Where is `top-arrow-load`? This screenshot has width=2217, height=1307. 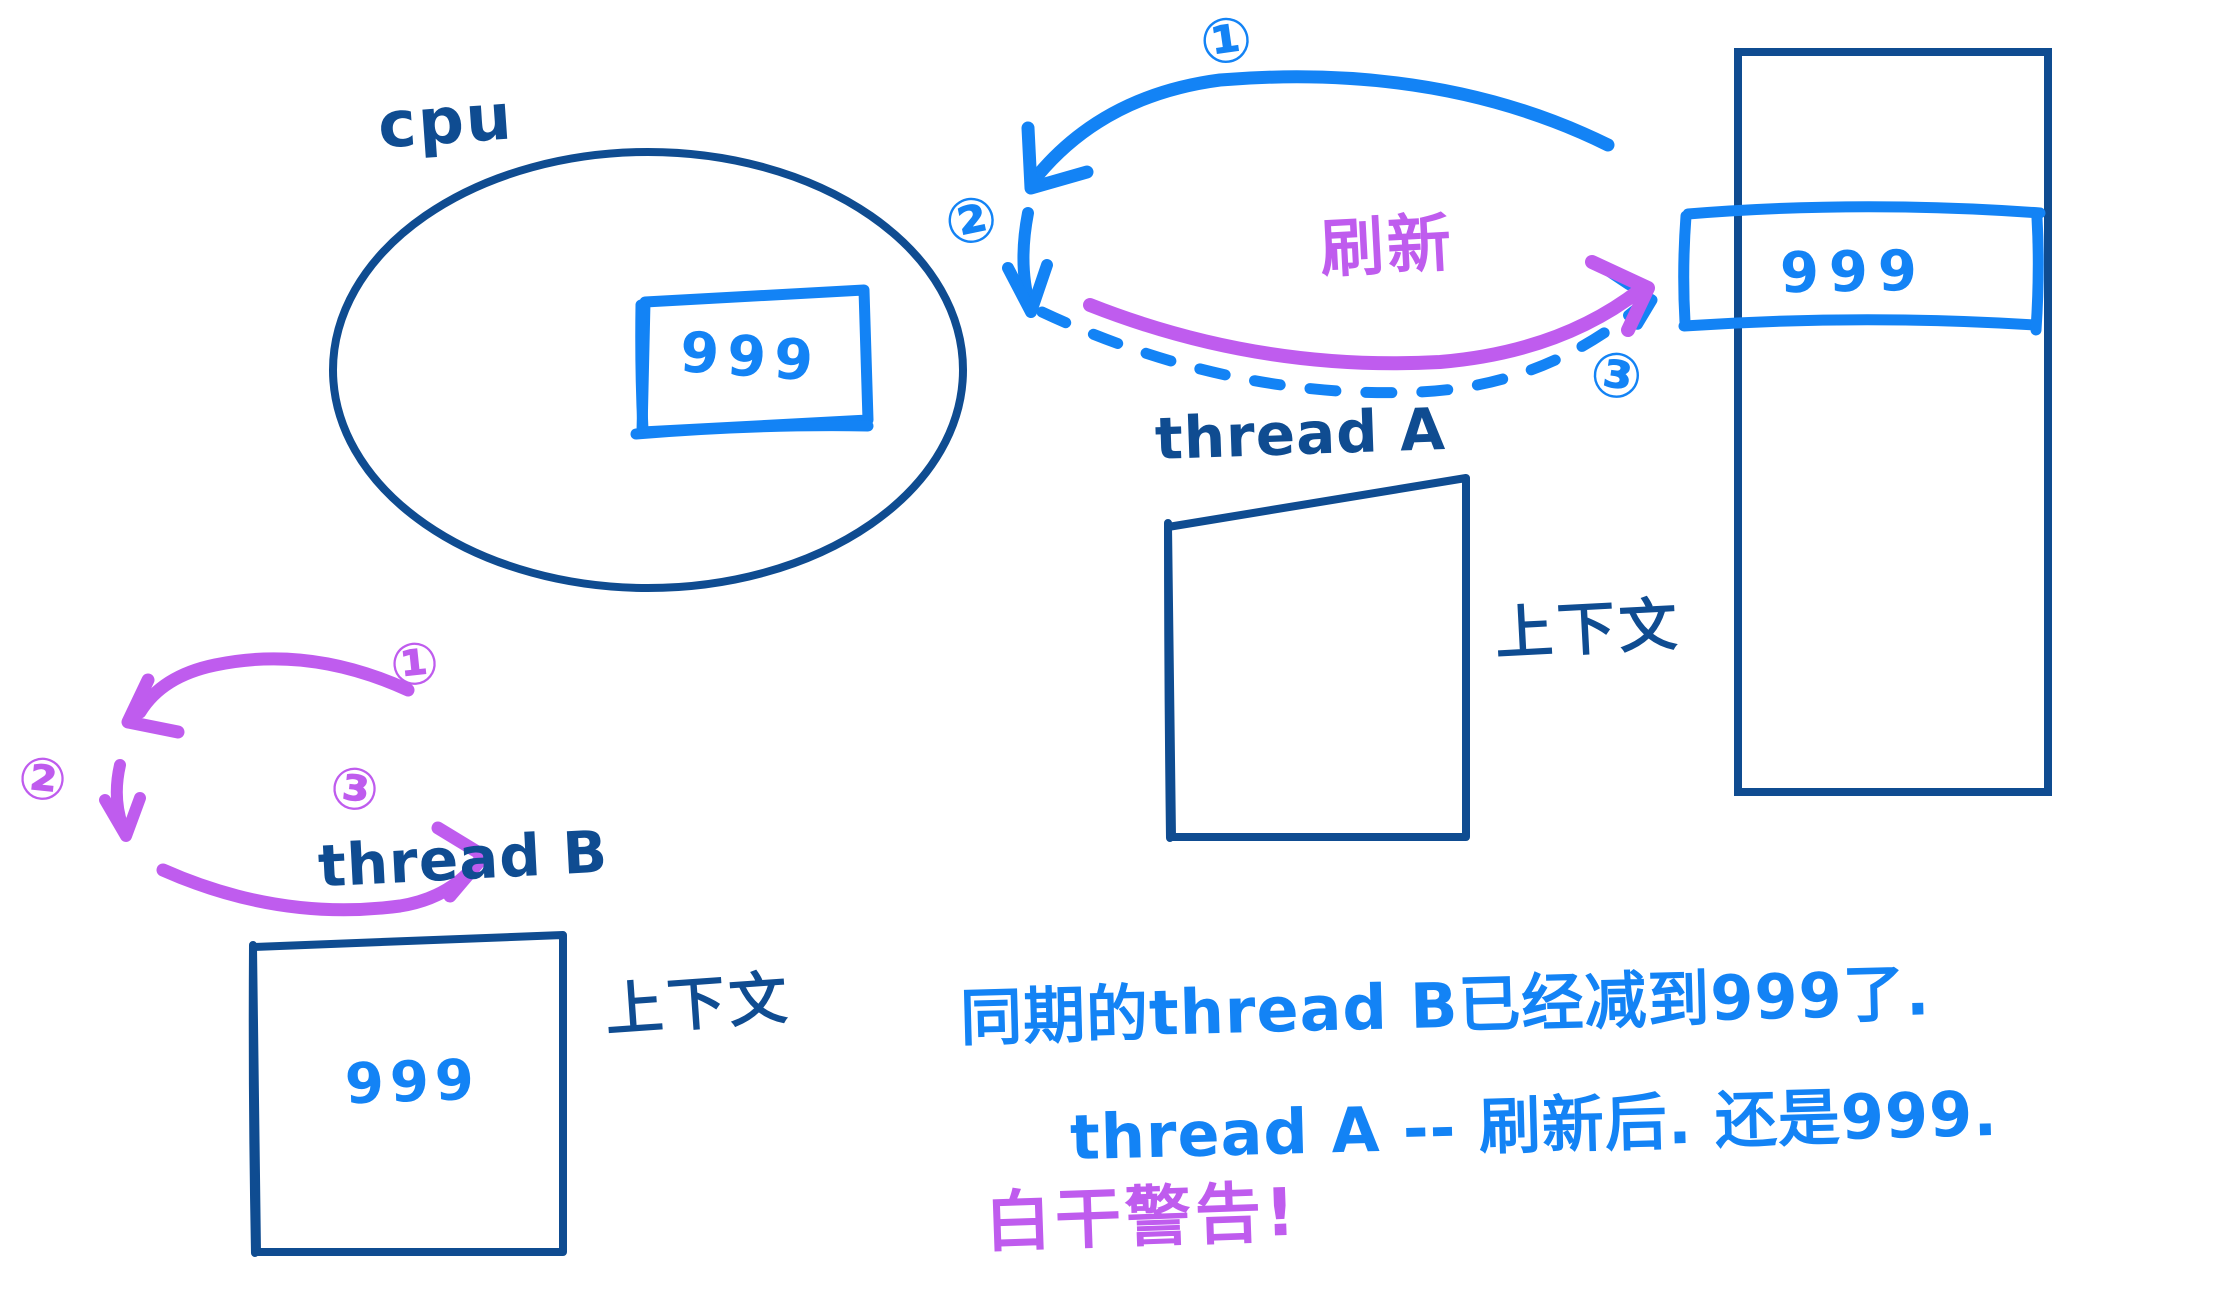
top-arrow-load is located at coordinates (1318, 132).